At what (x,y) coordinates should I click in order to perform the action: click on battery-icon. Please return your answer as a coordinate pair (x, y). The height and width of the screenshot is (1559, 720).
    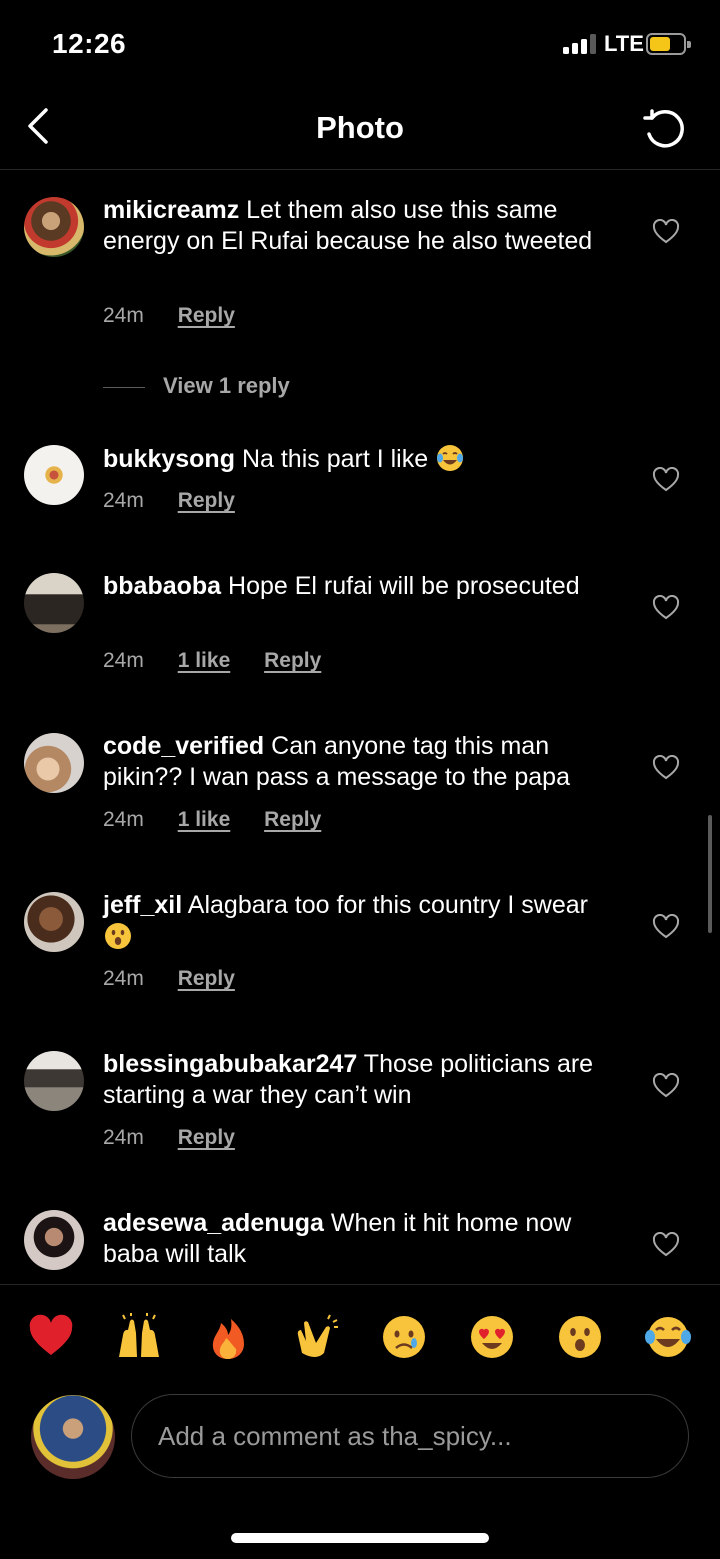
    Looking at the image, I should click on (668, 44).